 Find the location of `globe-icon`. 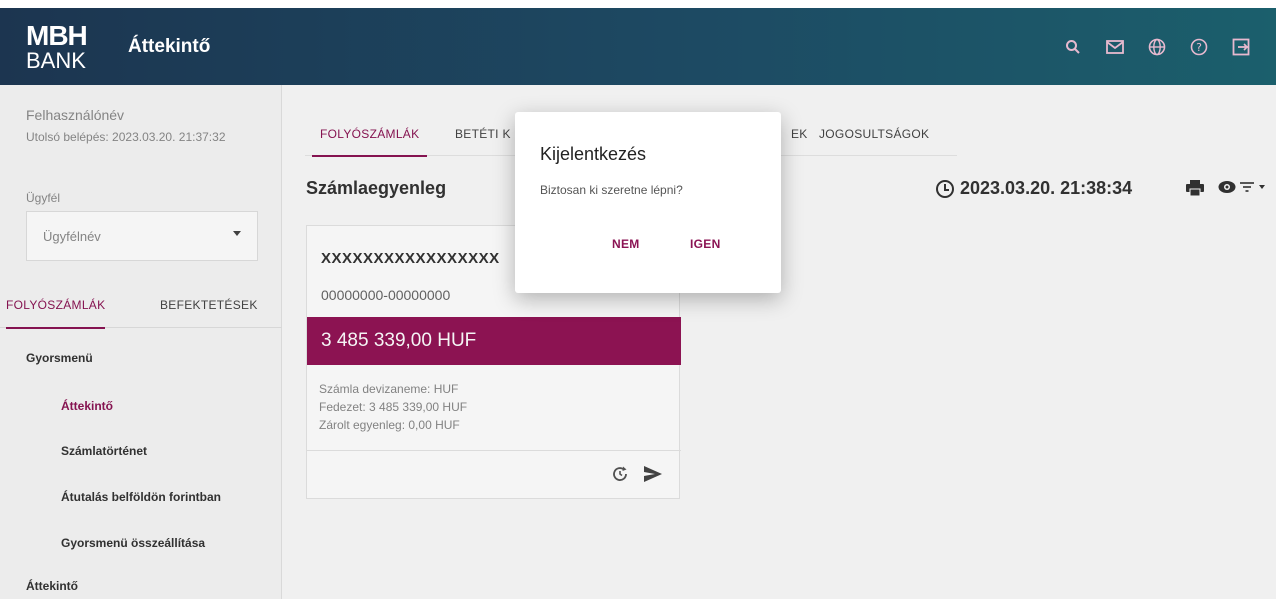

globe-icon is located at coordinates (1157, 47).